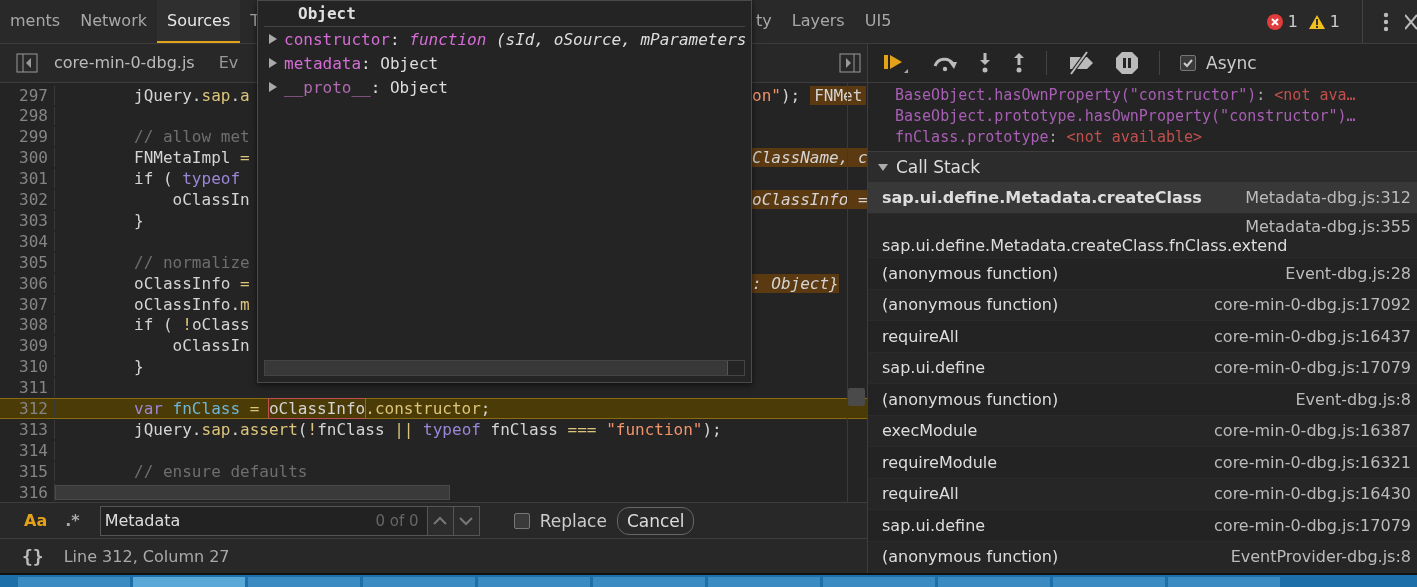 The height and width of the screenshot is (587, 1417). I want to click on watch-expression: fnClass.prototype: <not available>, so click(1049, 137).